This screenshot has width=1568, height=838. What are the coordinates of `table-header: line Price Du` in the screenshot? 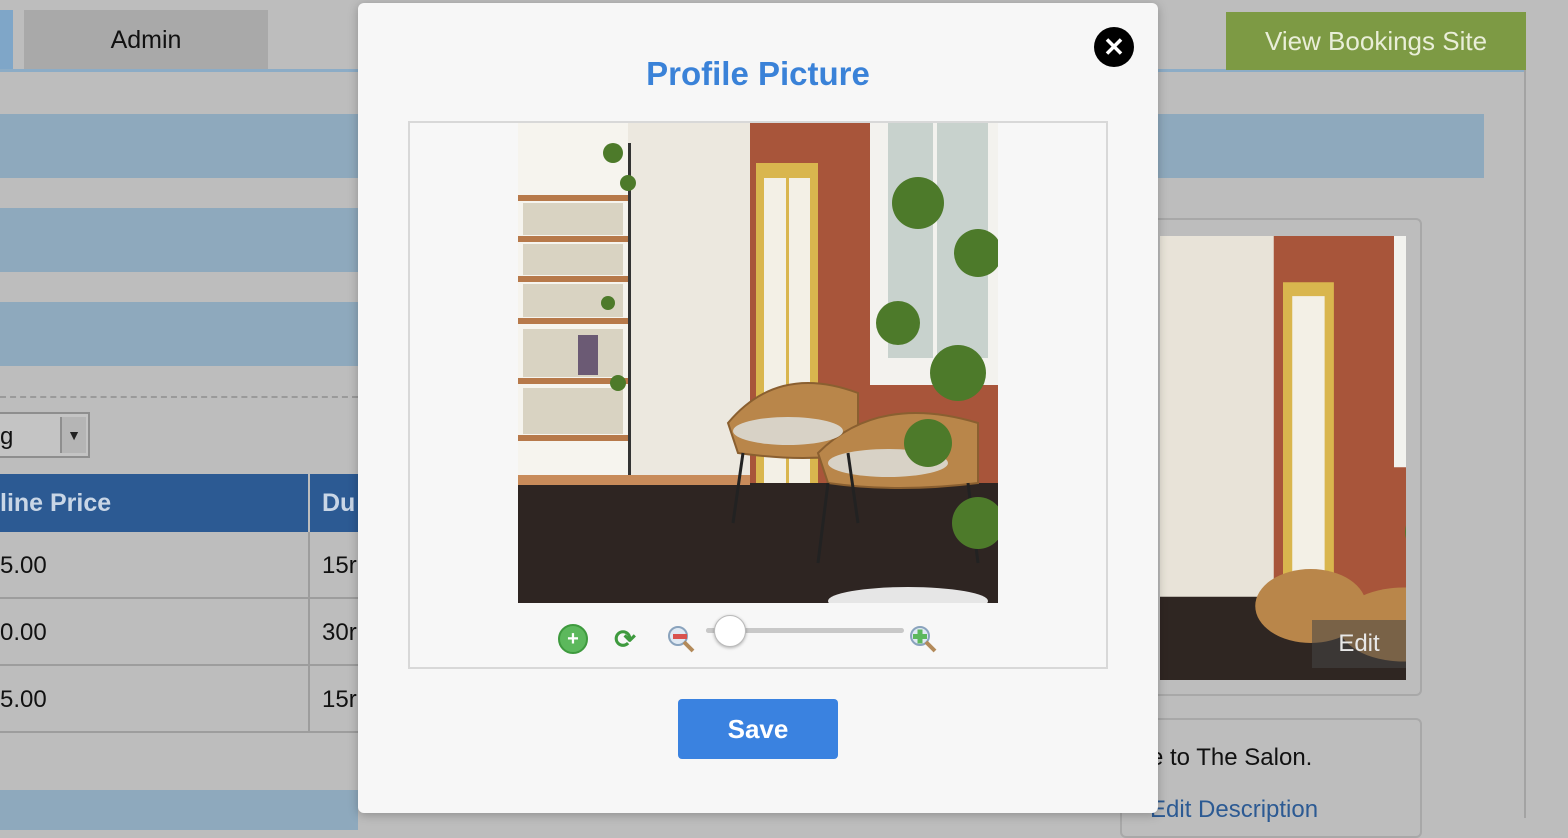 It's located at (179, 503).